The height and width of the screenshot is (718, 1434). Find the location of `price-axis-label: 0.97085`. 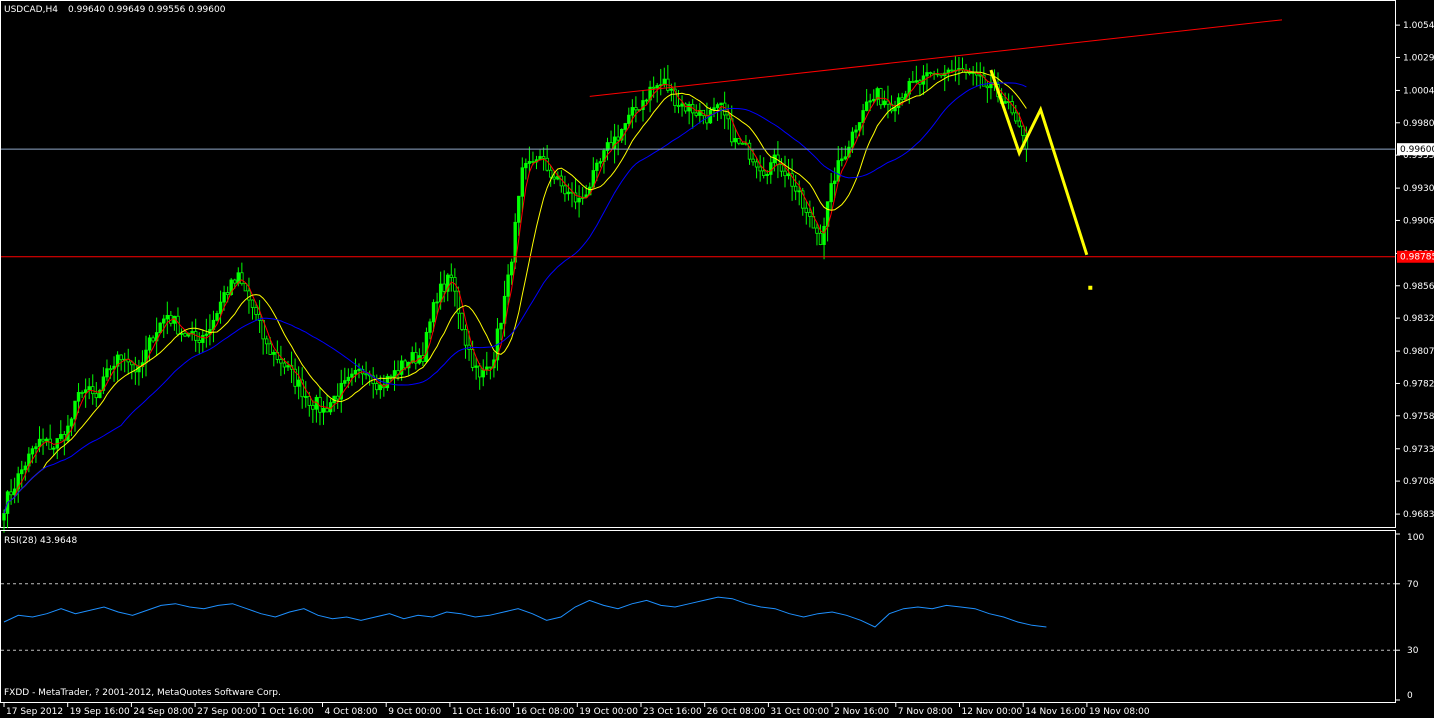

price-axis-label: 0.97085 is located at coordinates (1418, 482).